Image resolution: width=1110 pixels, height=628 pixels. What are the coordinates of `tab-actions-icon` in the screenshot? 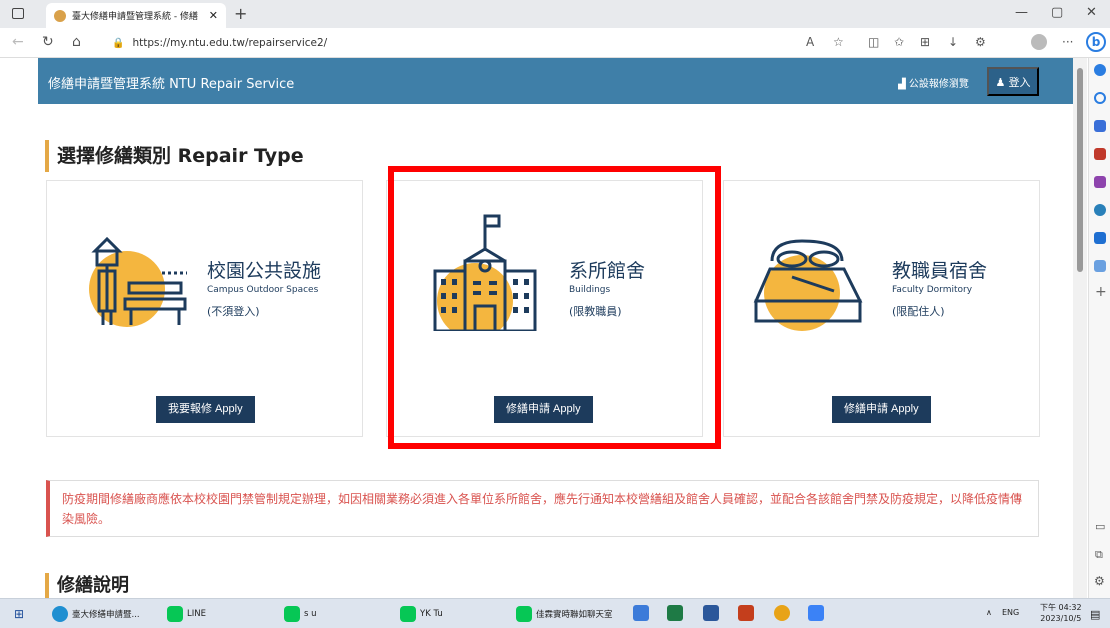 It's located at (18, 13).